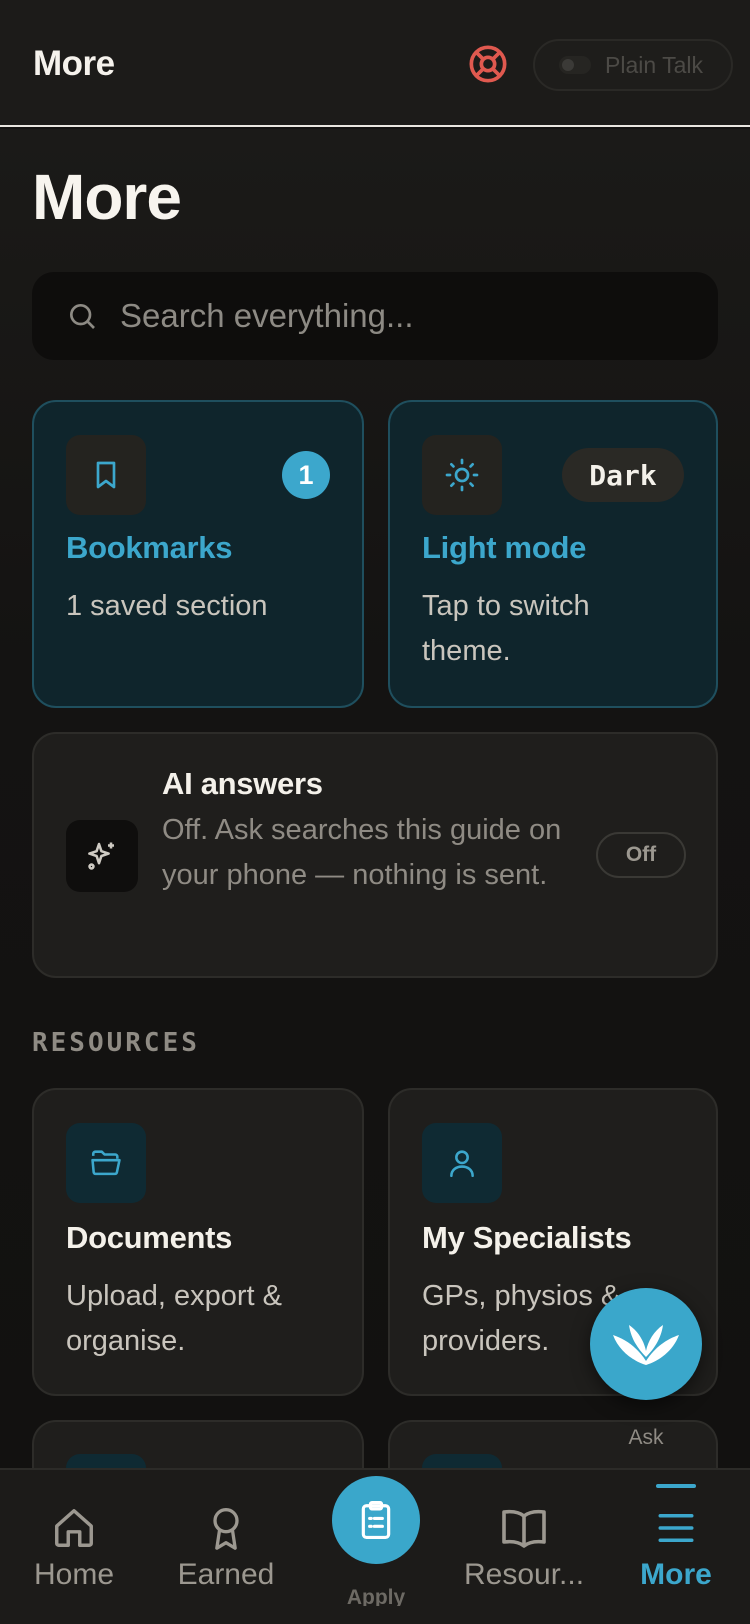 The height and width of the screenshot is (1624, 750). I want to click on tab-earned: Earned, so click(226, 1547).